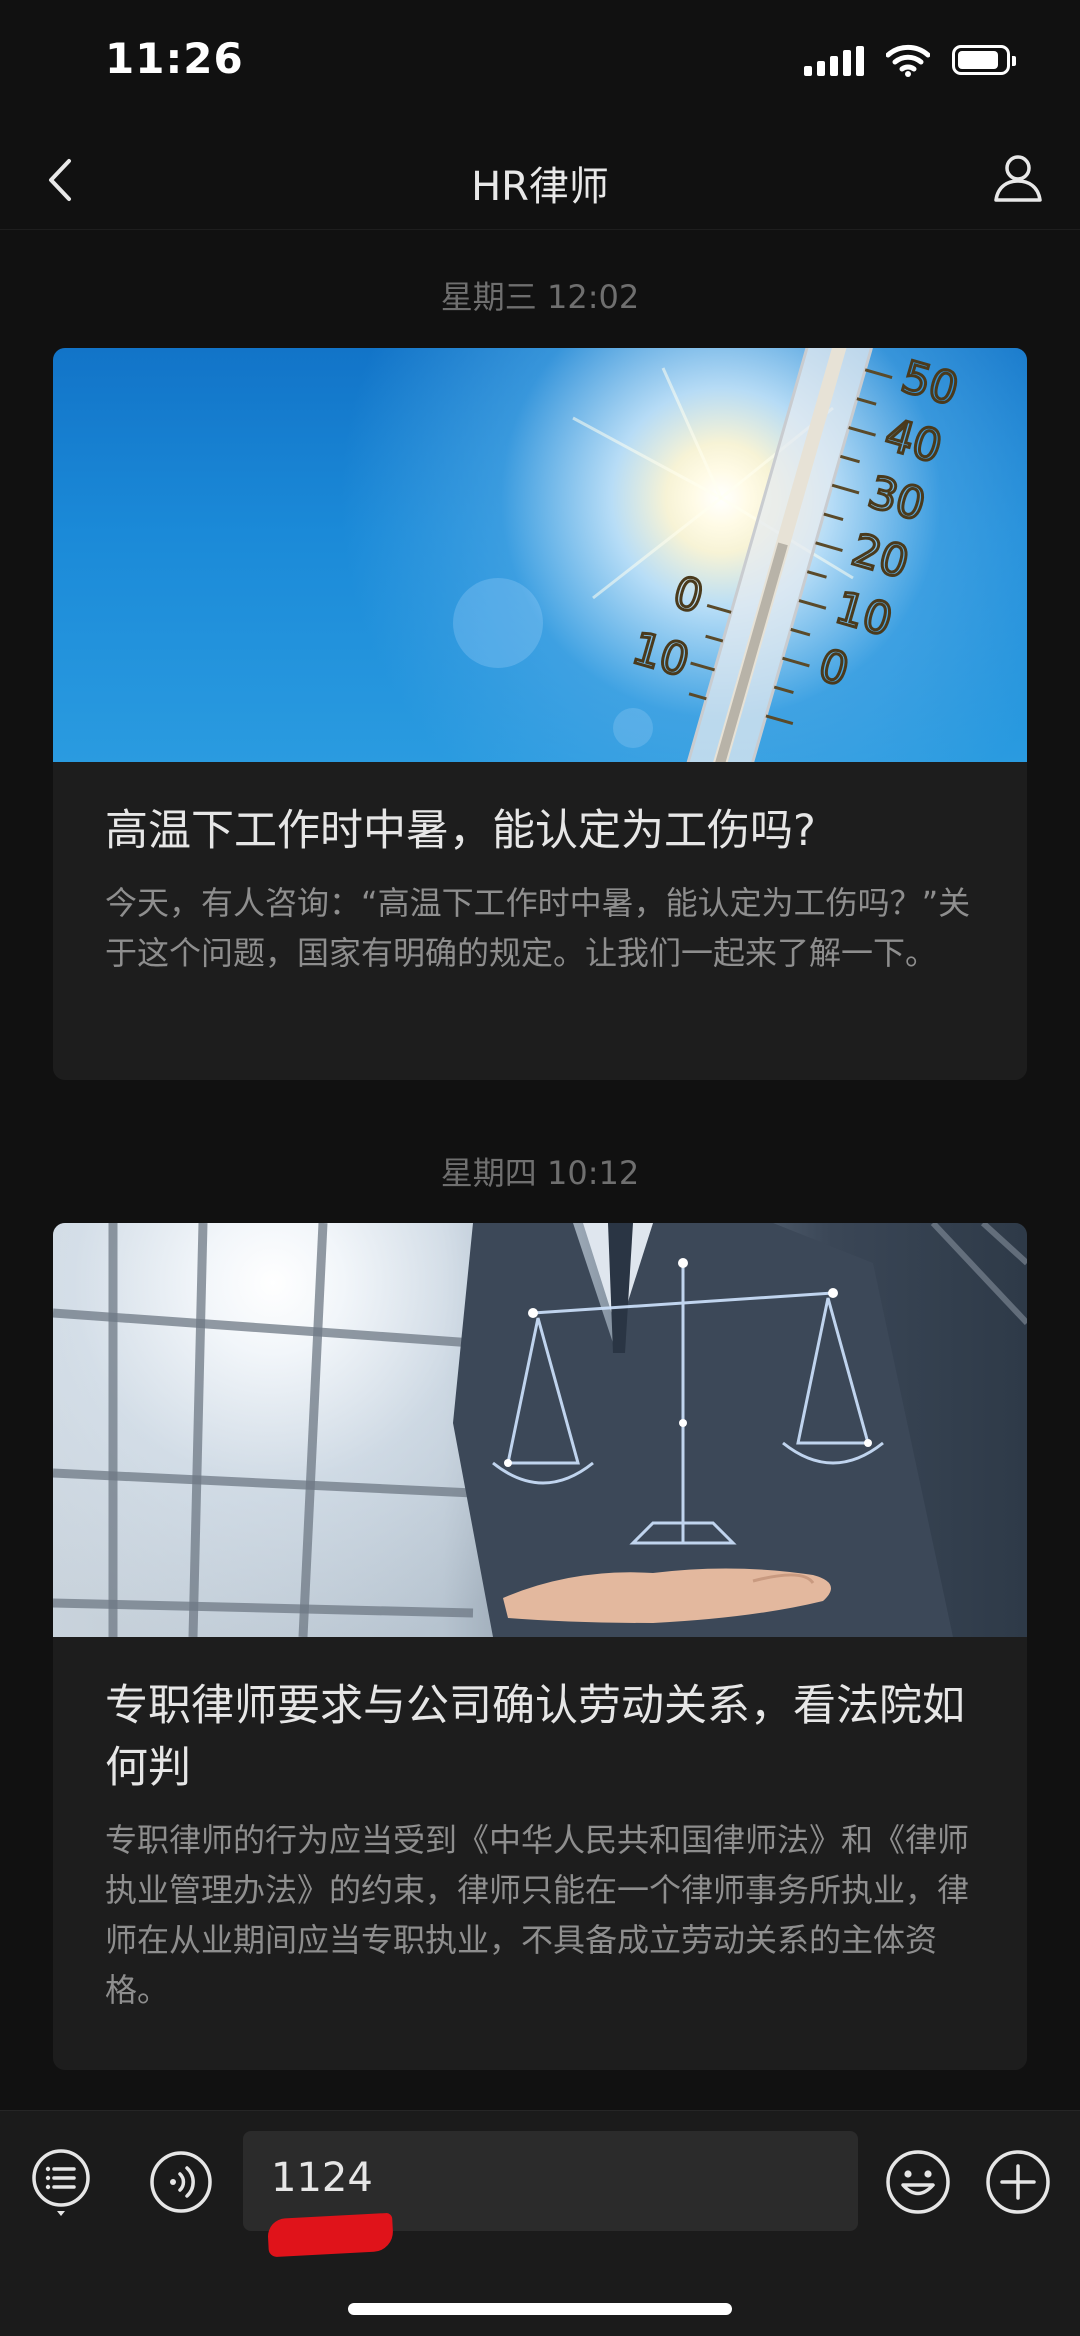 The width and height of the screenshot is (1080, 2336). Describe the element at coordinates (174, 58) in the screenshot. I see `status-time: 11:26` at that location.